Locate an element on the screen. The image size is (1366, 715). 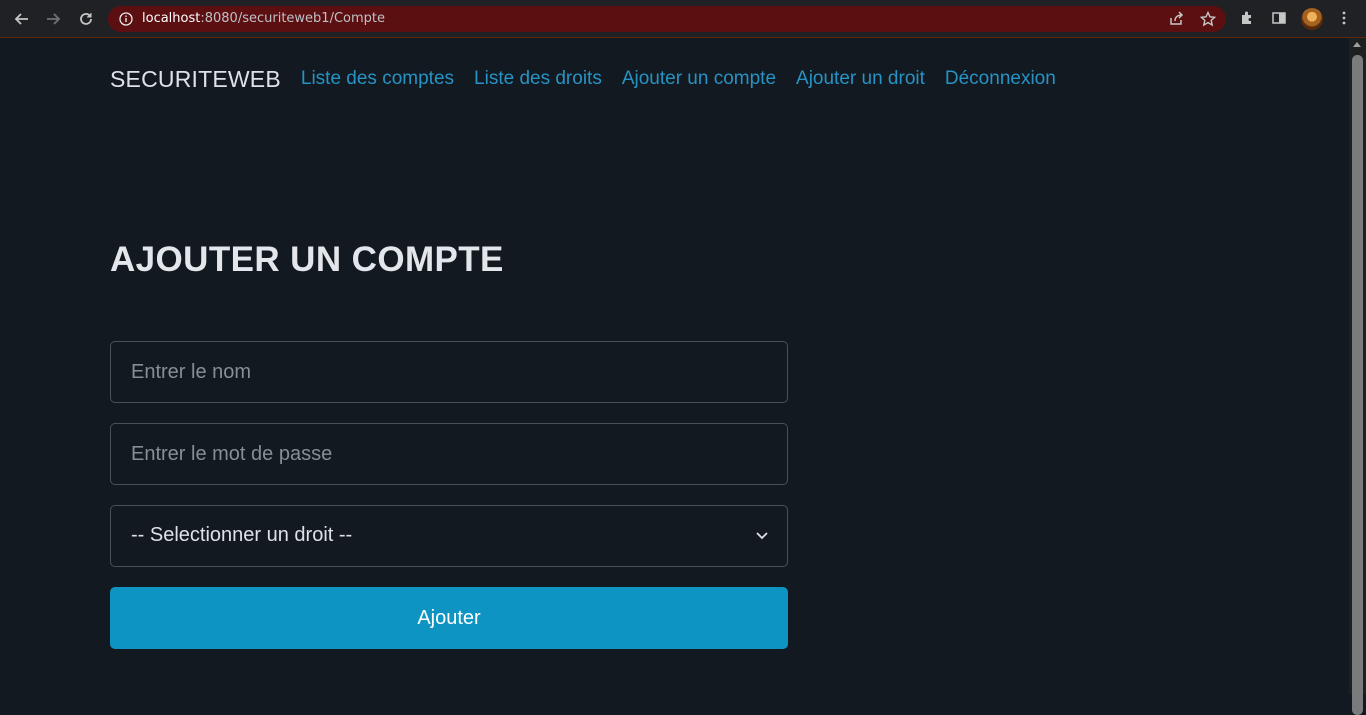
name-field is located at coordinates (449, 372).